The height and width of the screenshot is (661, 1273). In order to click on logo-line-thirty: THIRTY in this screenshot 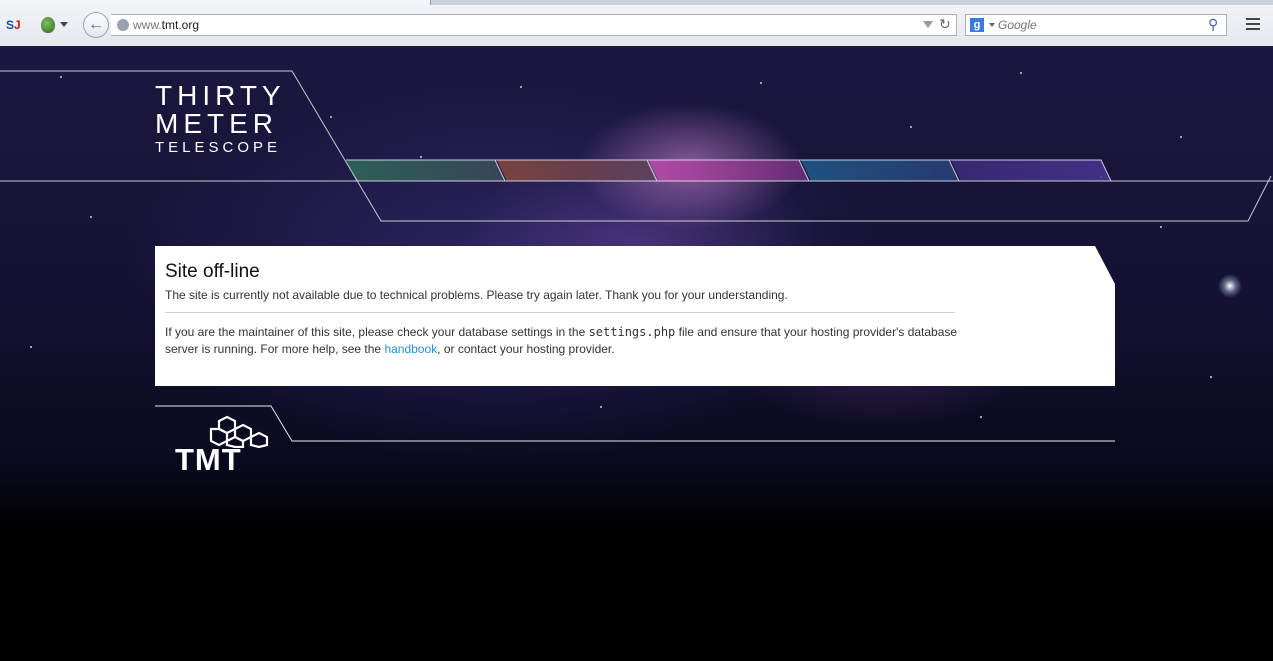, I will do `click(220, 95)`.